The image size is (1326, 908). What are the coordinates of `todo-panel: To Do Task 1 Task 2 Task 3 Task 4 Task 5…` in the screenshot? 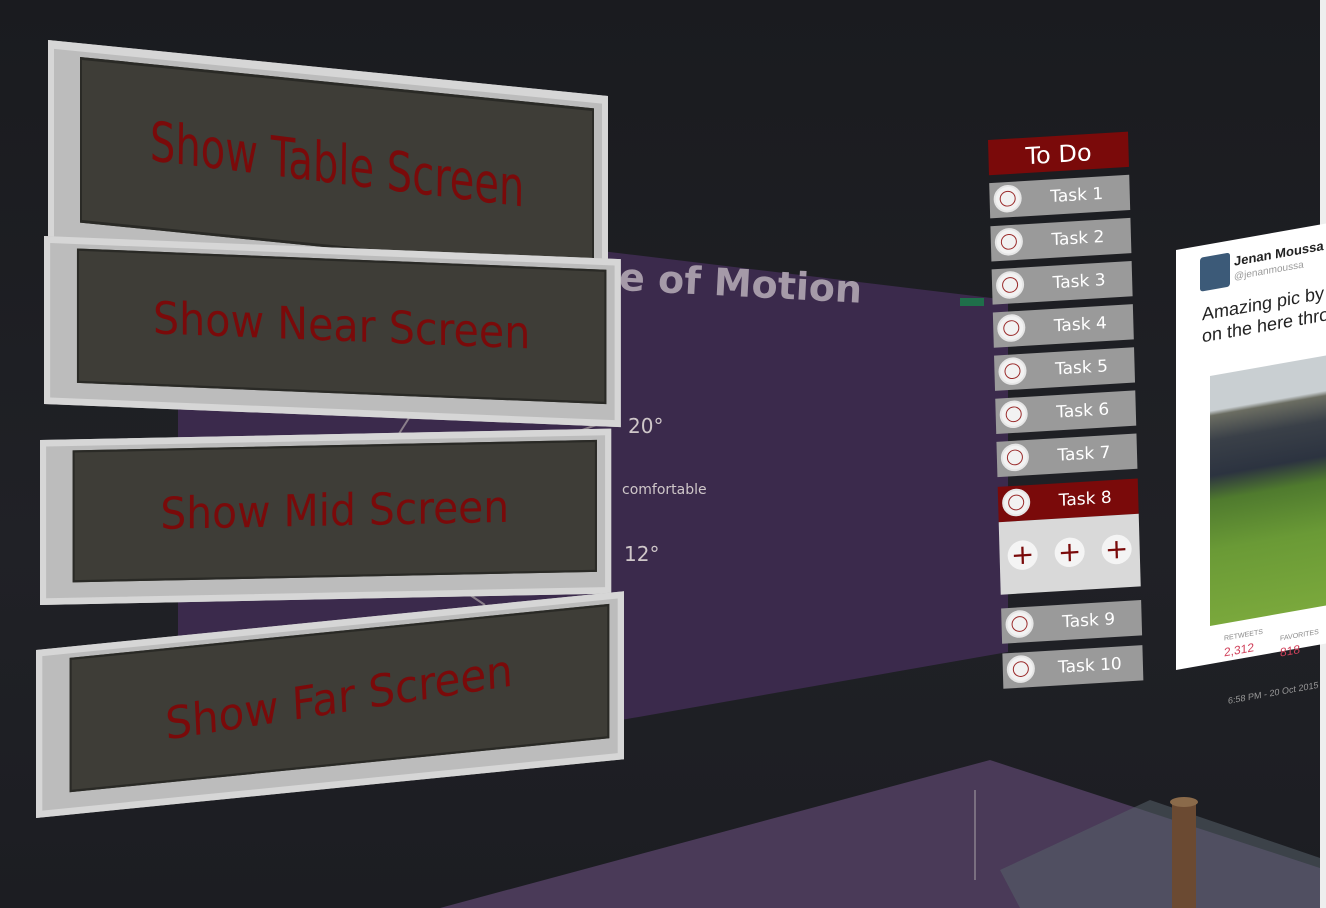 It's located at (1066, 410).